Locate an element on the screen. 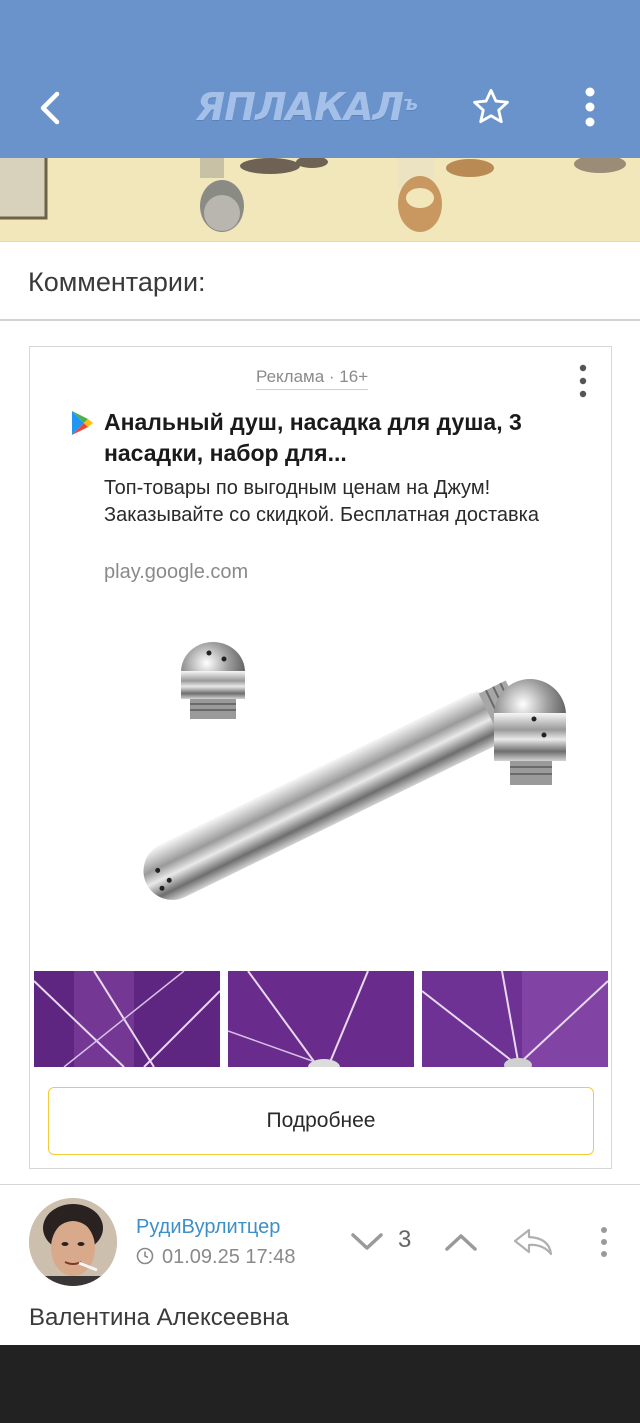 This screenshot has width=640, height=1423. vote-up-button is located at coordinates (461, 1242).